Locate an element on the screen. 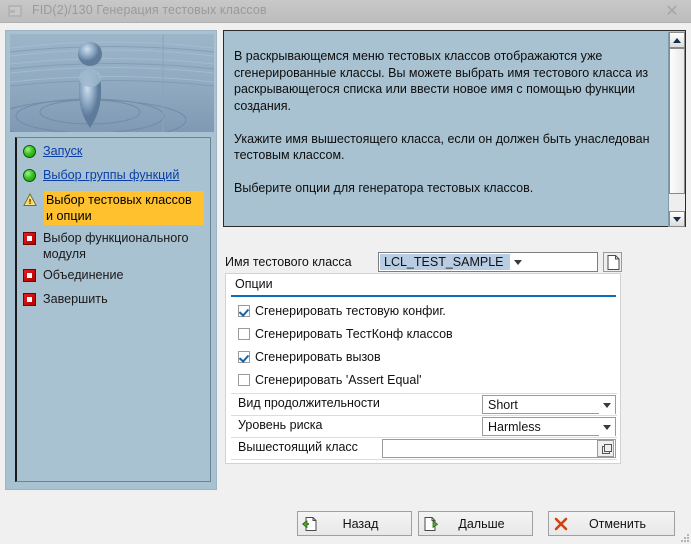 Image resolution: width=691 pixels, height=544 pixels. superclass-label: Вышестоящий класс is located at coordinates (298, 447).